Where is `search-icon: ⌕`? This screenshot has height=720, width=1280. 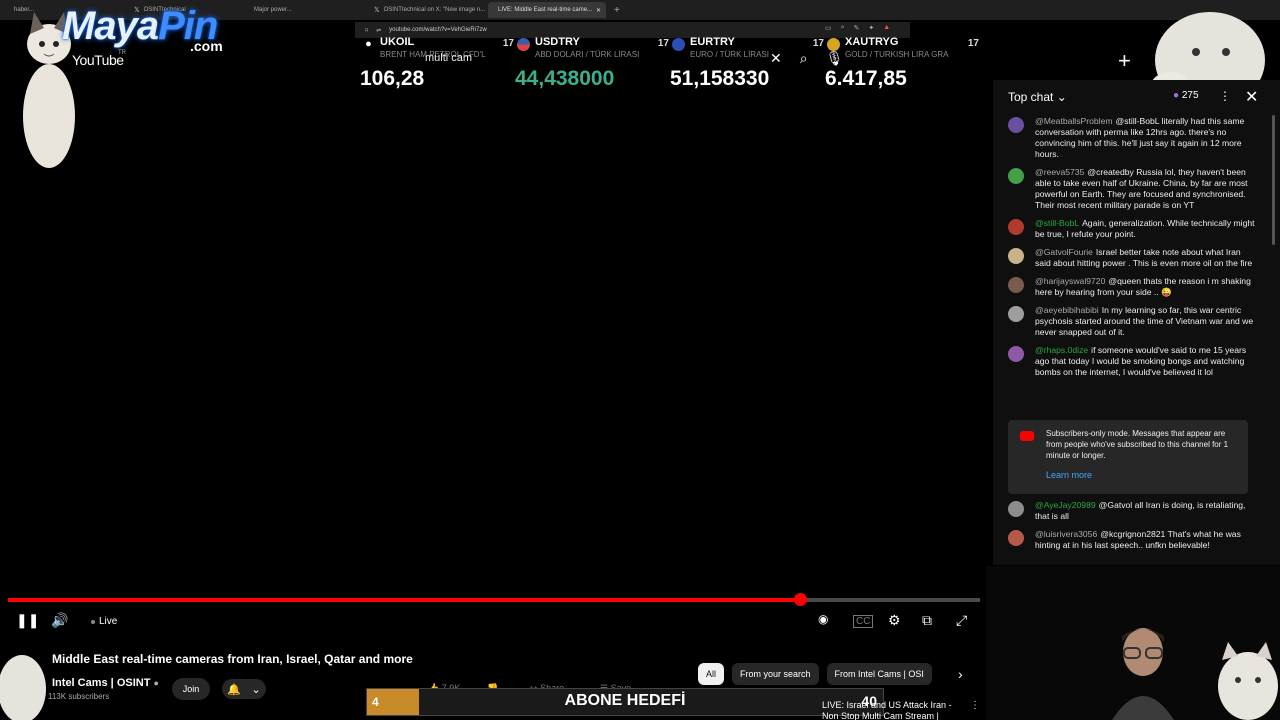 search-icon: ⌕ is located at coordinates (804, 58).